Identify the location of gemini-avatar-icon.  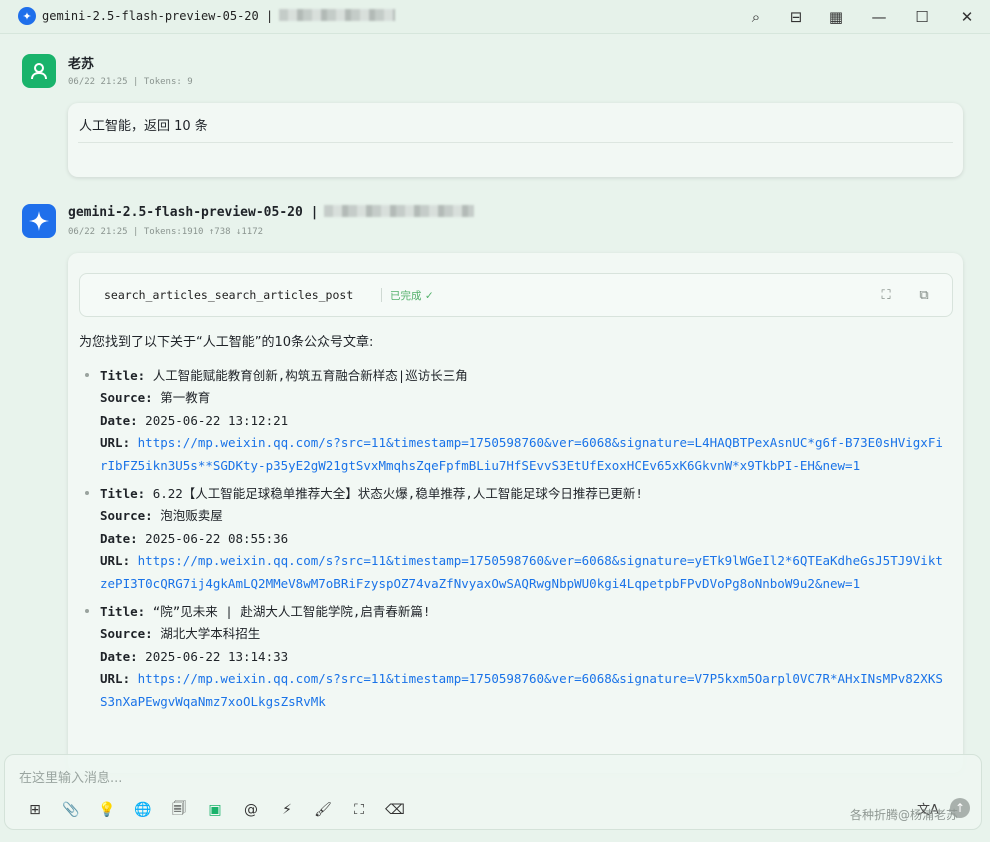
(39, 221).